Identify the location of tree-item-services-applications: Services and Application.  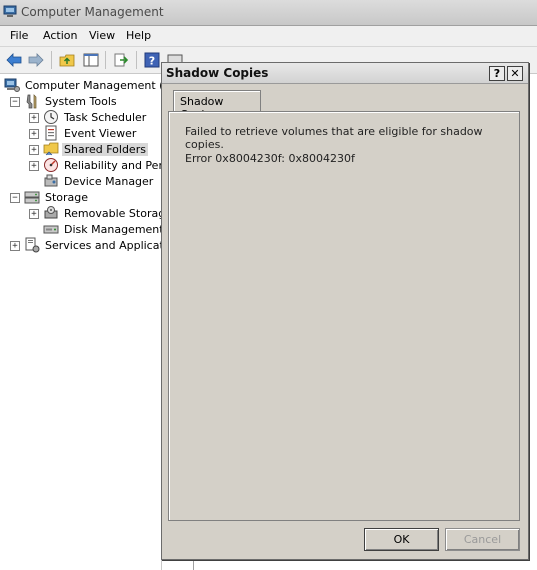
(92, 245).